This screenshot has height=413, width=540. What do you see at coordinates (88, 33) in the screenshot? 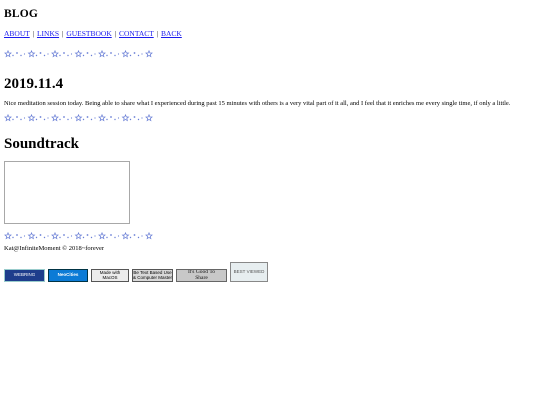
I see `nav-link-guestbook: GUESTBOOK` at bounding box center [88, 33].